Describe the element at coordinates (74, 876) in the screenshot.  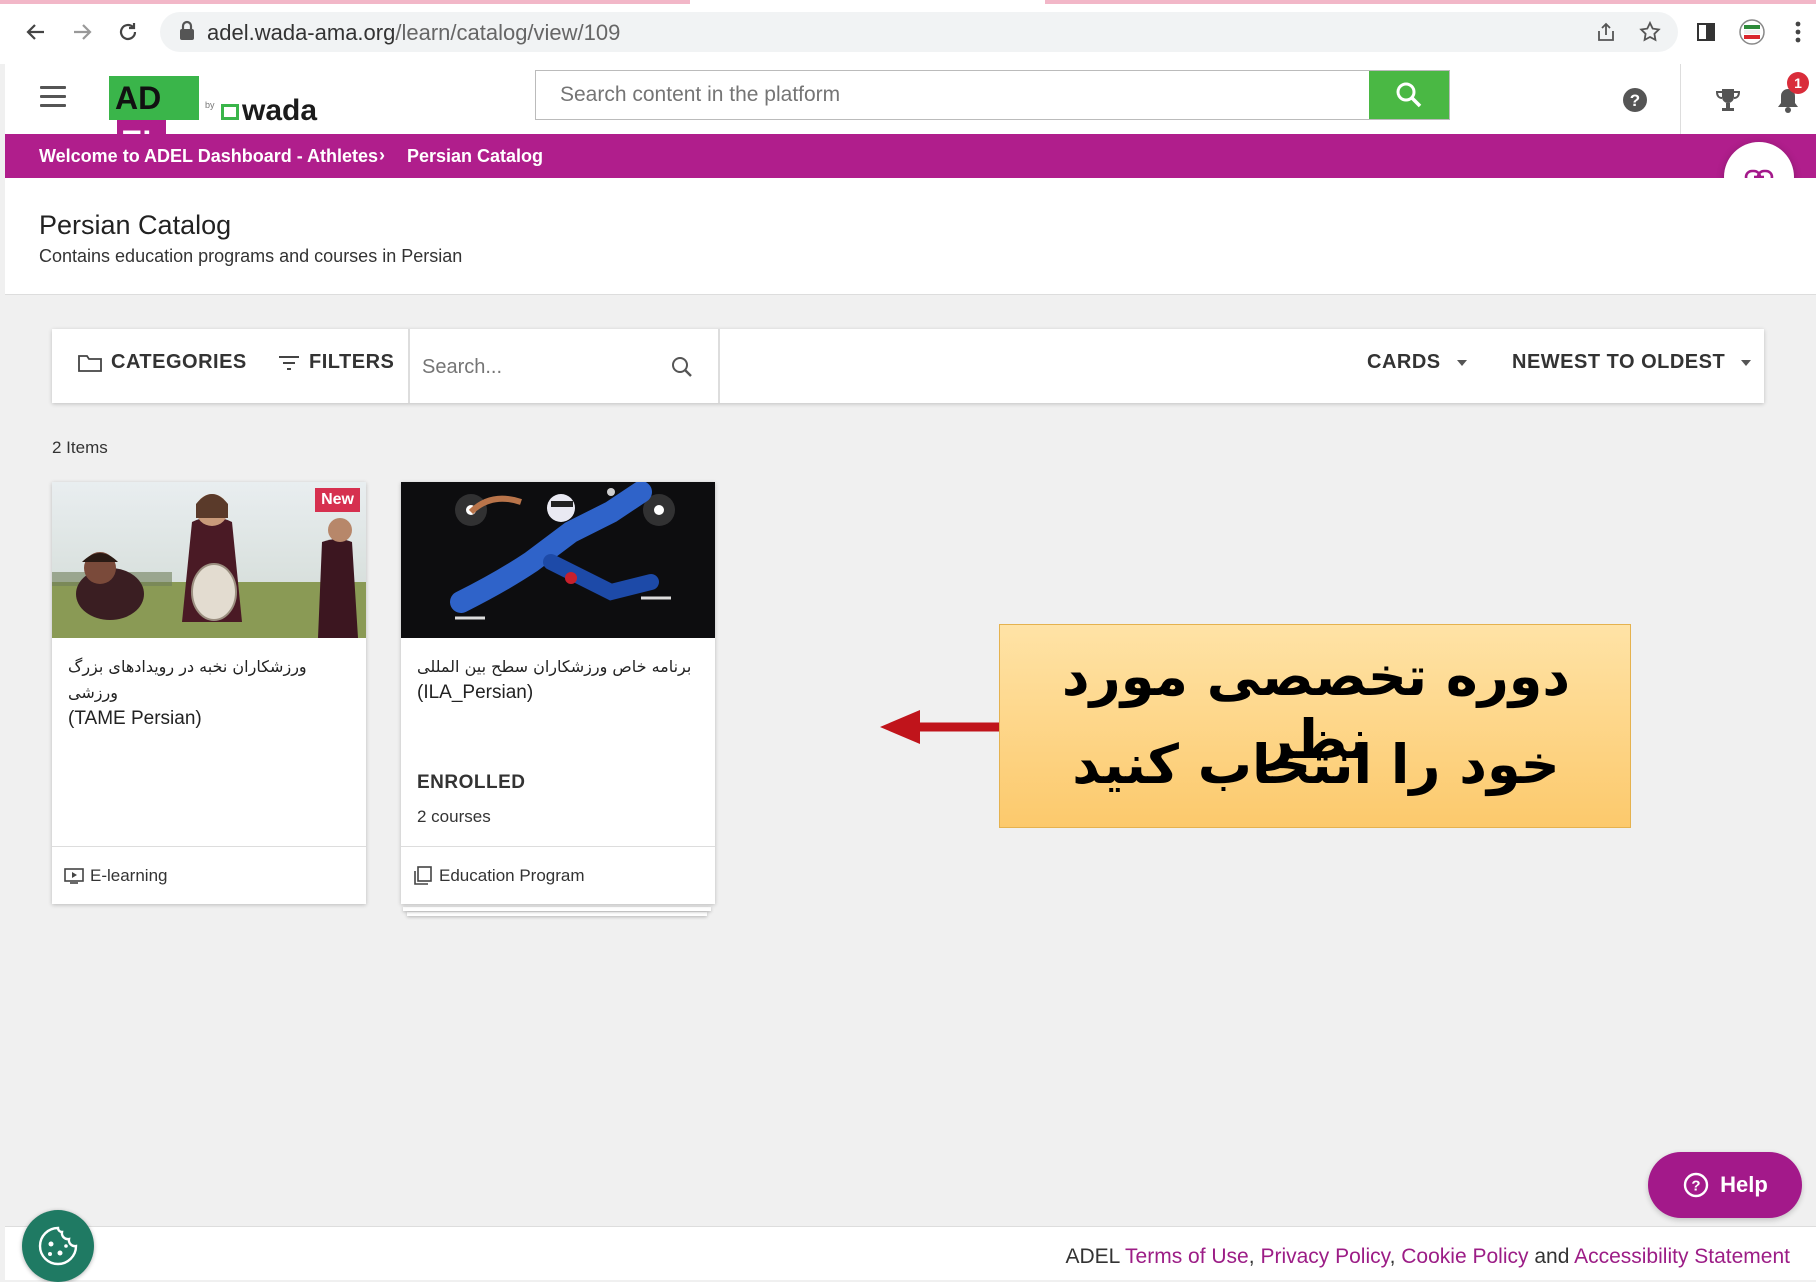
I see `elearning-icon` at that location.